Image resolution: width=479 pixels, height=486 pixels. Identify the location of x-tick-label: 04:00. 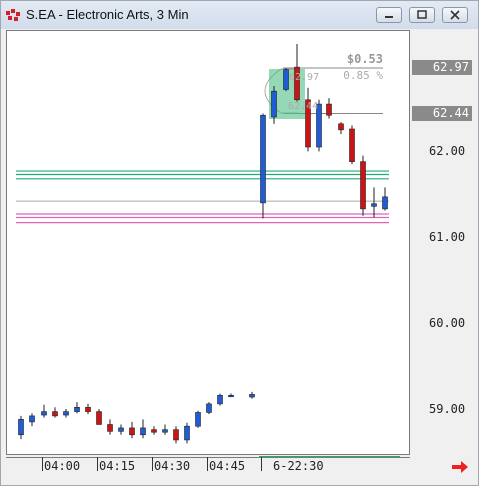
(62, 466).